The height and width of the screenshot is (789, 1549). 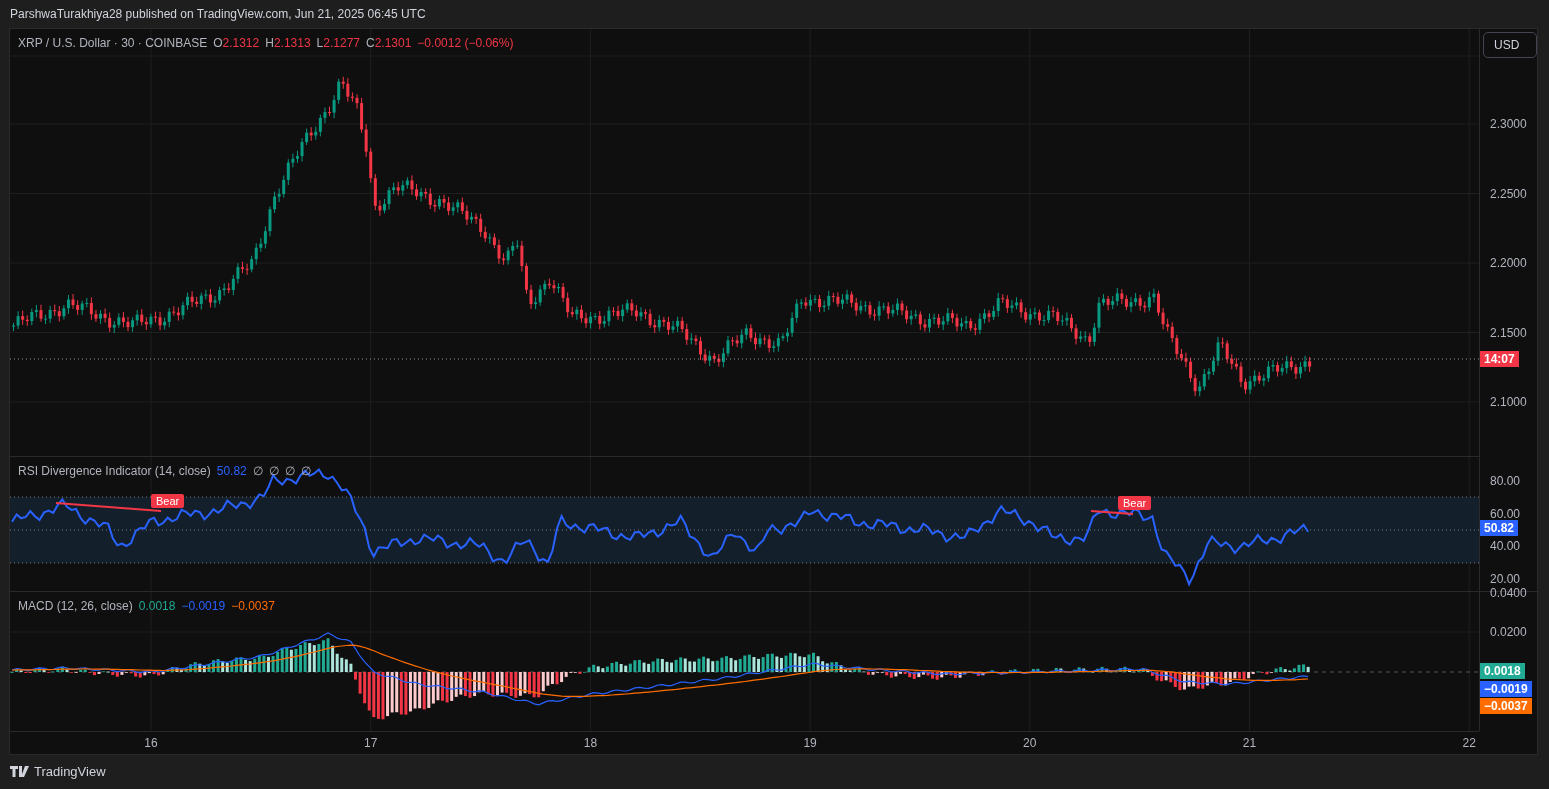 I want to click on indicator-title: RSI Divergence Indicator (14, close), so click(x=114, y=471).